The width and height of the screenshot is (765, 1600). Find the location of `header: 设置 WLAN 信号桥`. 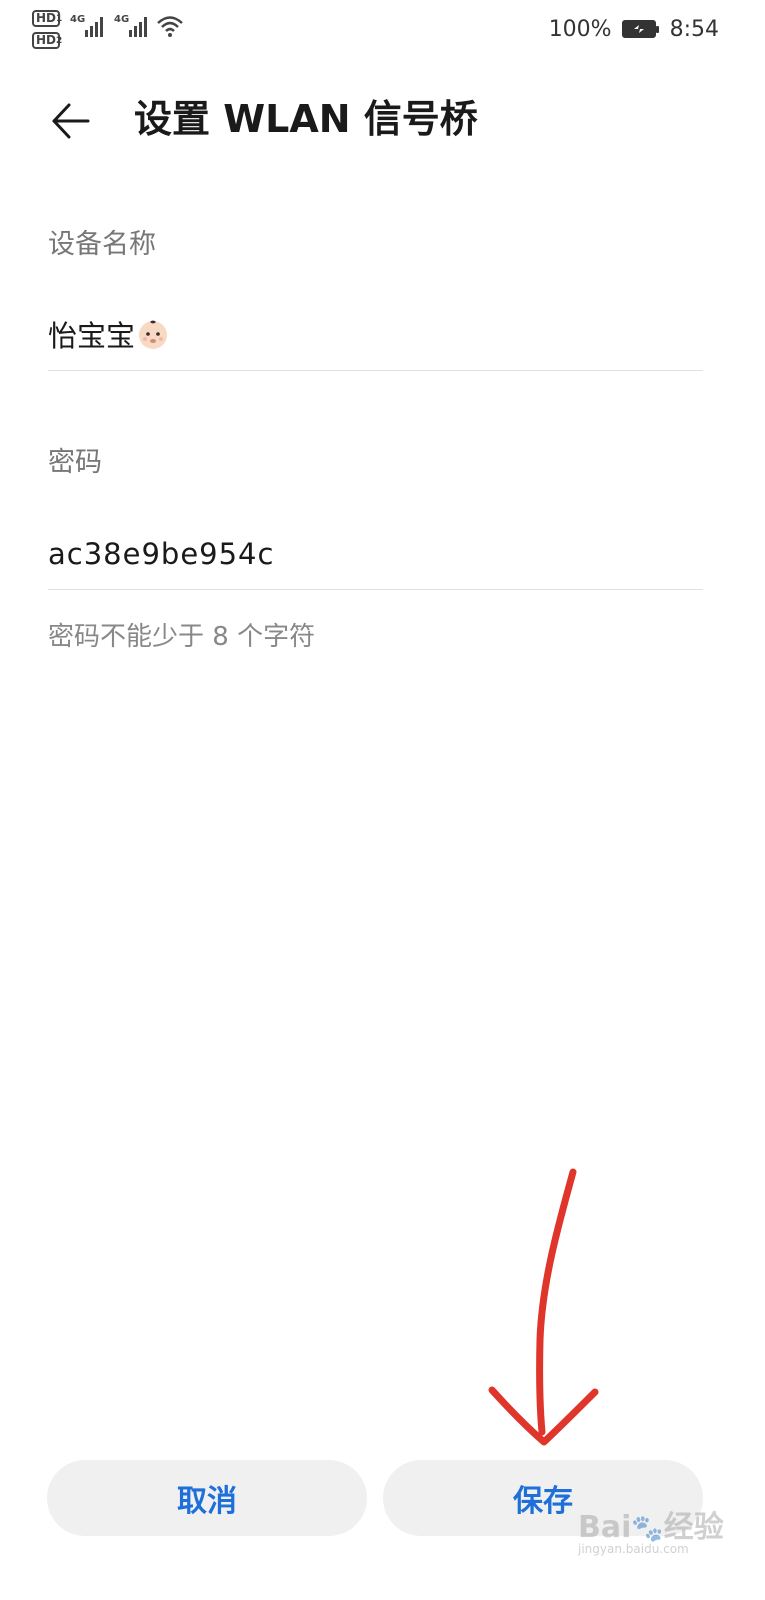

header: 设置 WLAN 信号桥 is located at coordinates (382, 120).